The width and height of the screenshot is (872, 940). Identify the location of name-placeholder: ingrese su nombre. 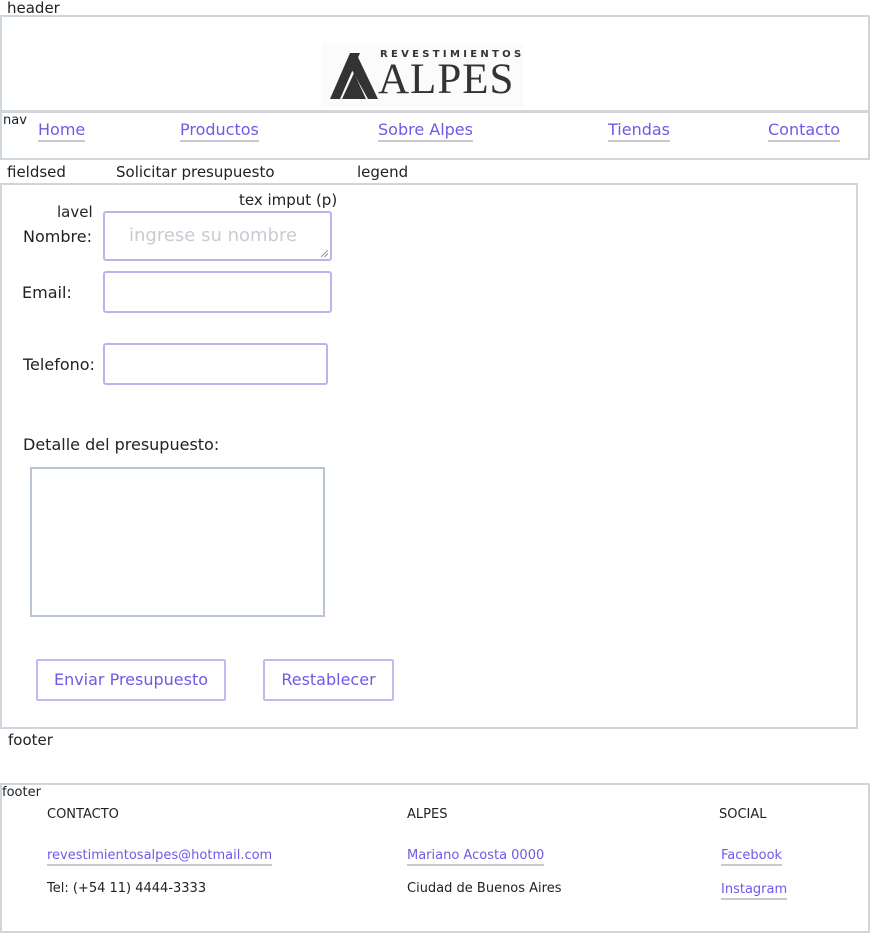
(213, 235).